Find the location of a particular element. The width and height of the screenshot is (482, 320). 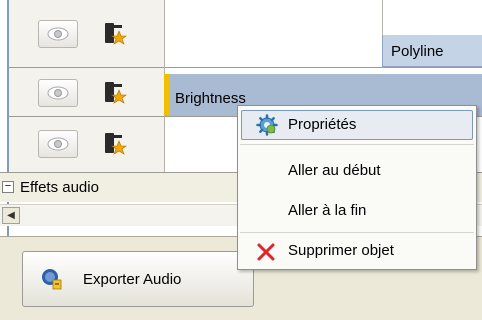

menu-item-properties: Propriétés is located at coordinates (357, 125).